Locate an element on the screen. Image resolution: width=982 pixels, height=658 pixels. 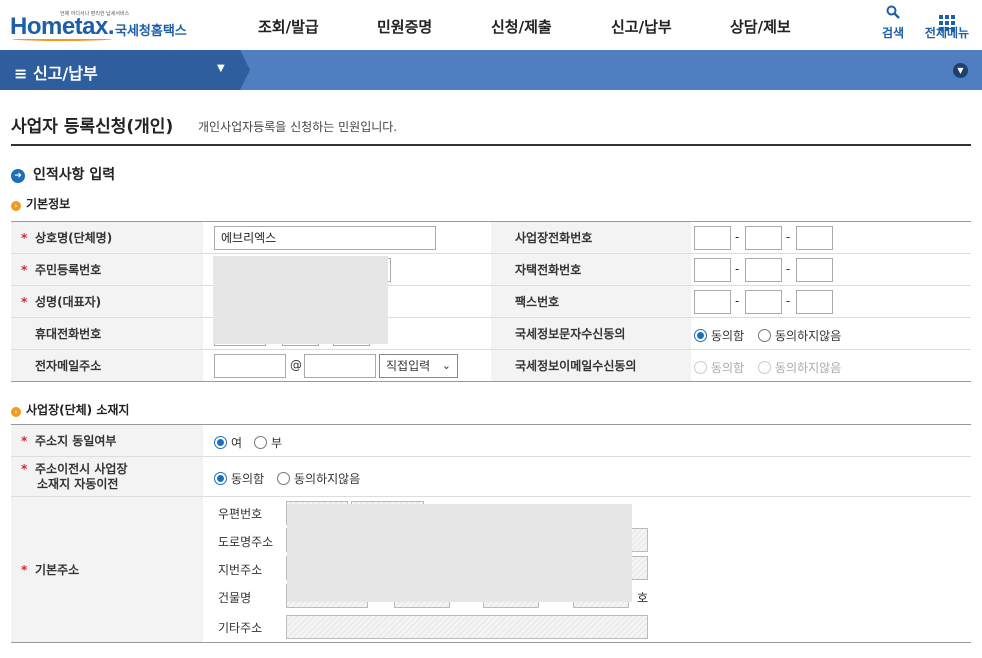
hometax-logo: 언제 어디서나 편리한 납세서비스 Hometax. 국세청홈택스 is located at coordinates (102, 25).